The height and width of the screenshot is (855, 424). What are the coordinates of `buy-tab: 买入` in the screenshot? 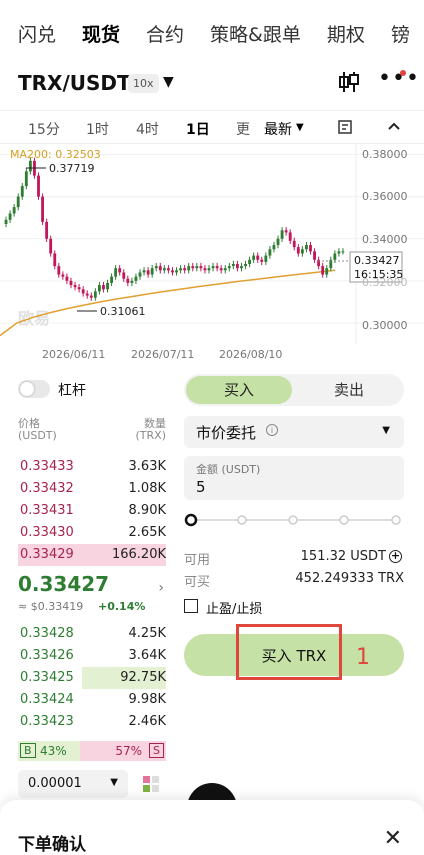 It's located at (239, 390).